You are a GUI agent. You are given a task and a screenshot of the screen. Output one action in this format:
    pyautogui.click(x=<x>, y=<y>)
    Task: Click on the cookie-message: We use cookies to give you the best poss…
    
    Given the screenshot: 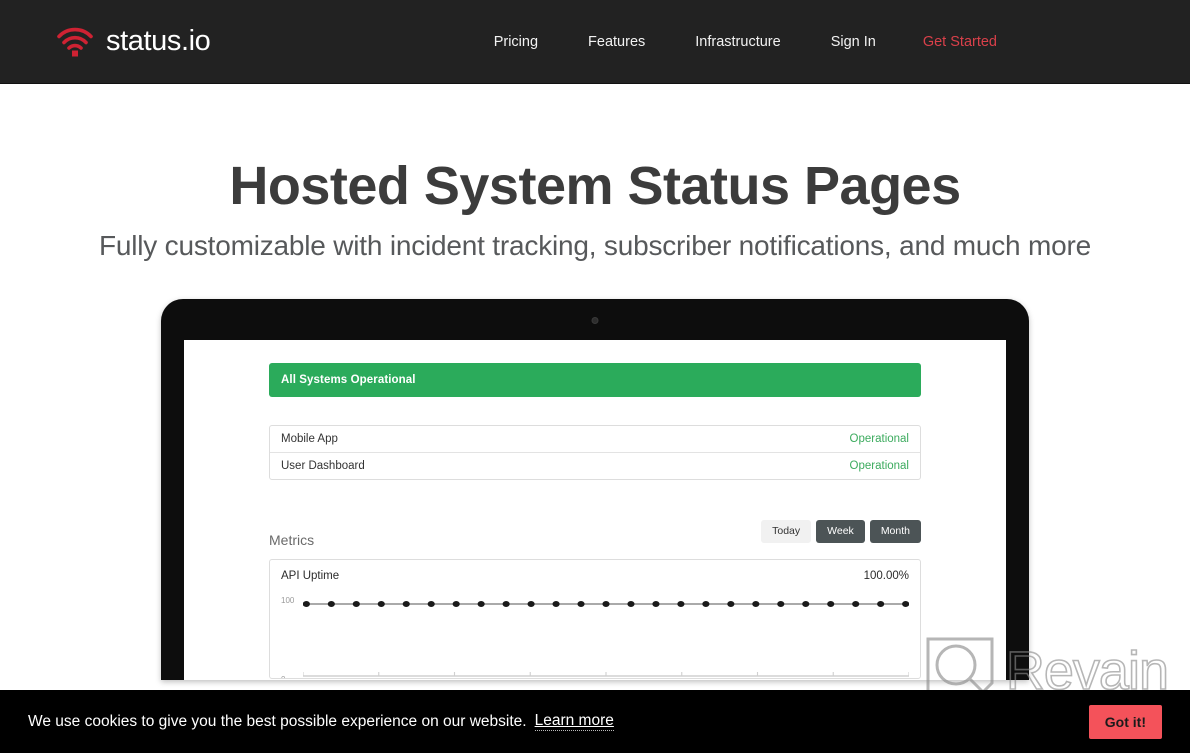 What is the action you would take?
    pyautogui.click(x=277, y=721)
    